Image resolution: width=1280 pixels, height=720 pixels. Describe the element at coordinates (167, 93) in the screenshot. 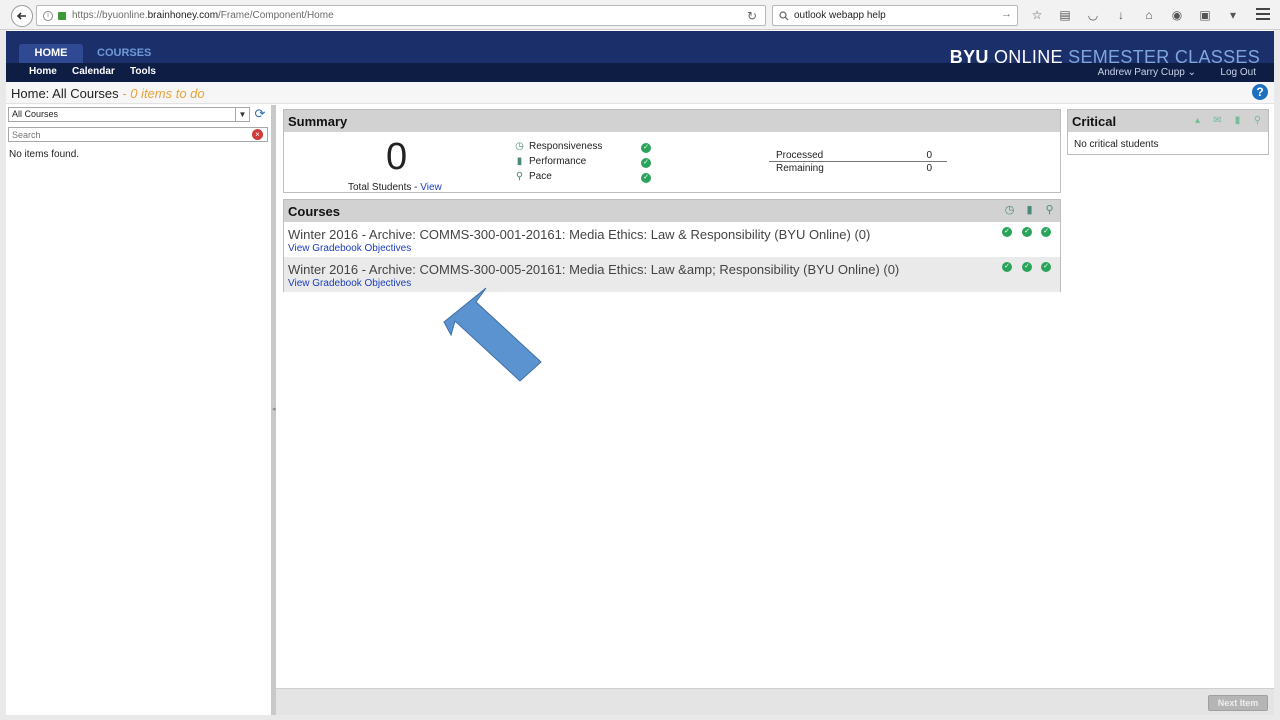

I see `todo-count: 0 items to do` at that location.